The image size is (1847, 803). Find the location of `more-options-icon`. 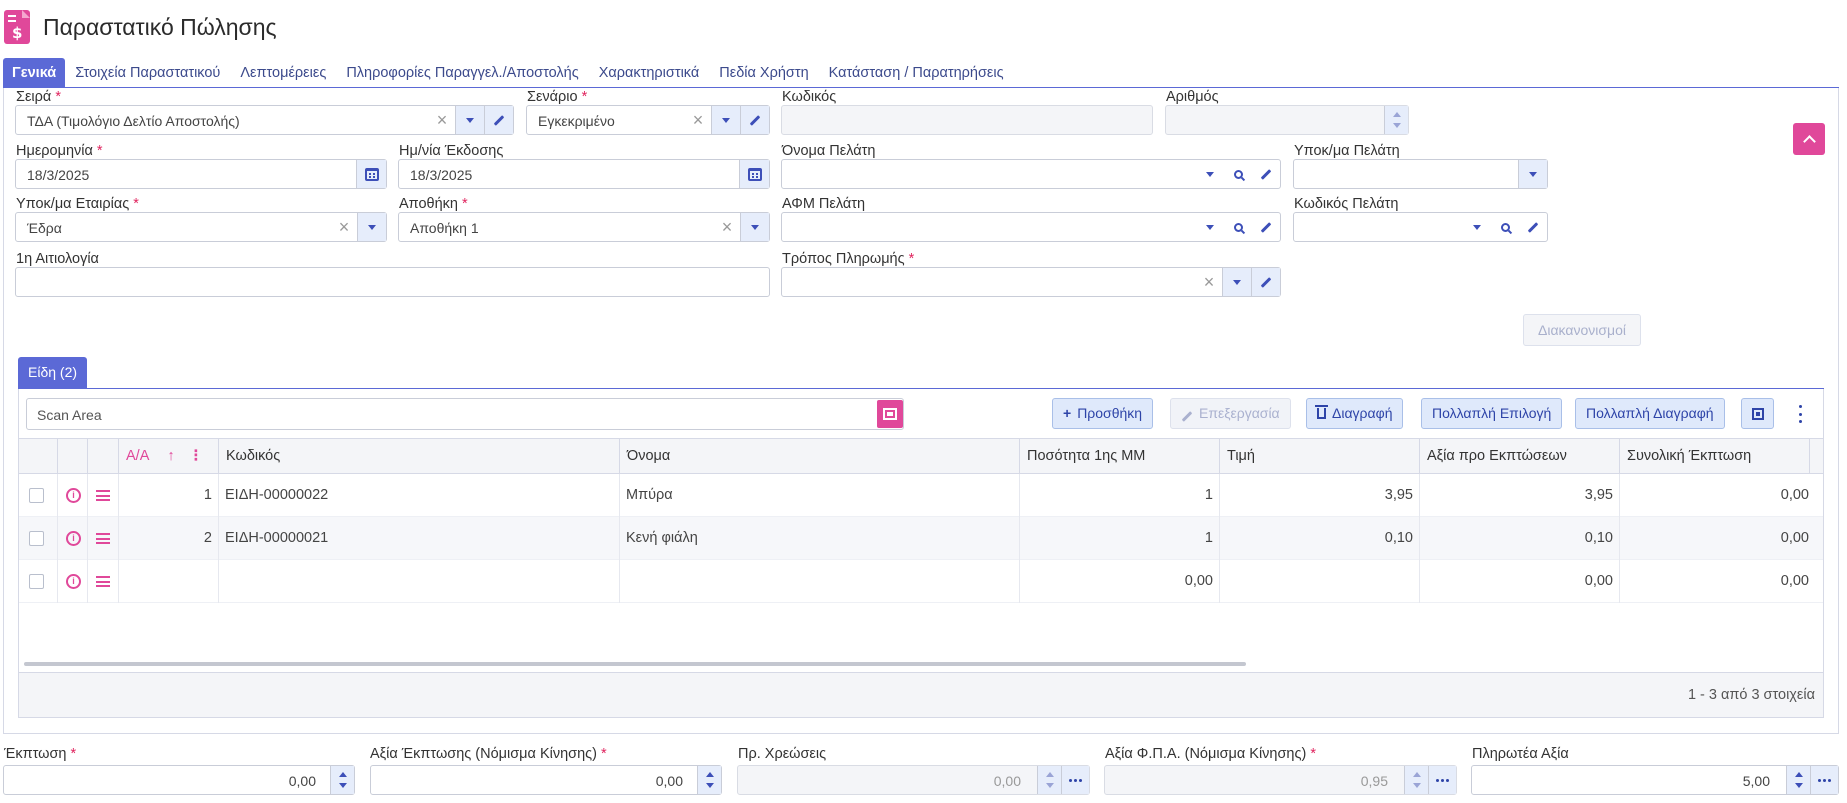

more-options-icon is located at coordinates (1800, 414).